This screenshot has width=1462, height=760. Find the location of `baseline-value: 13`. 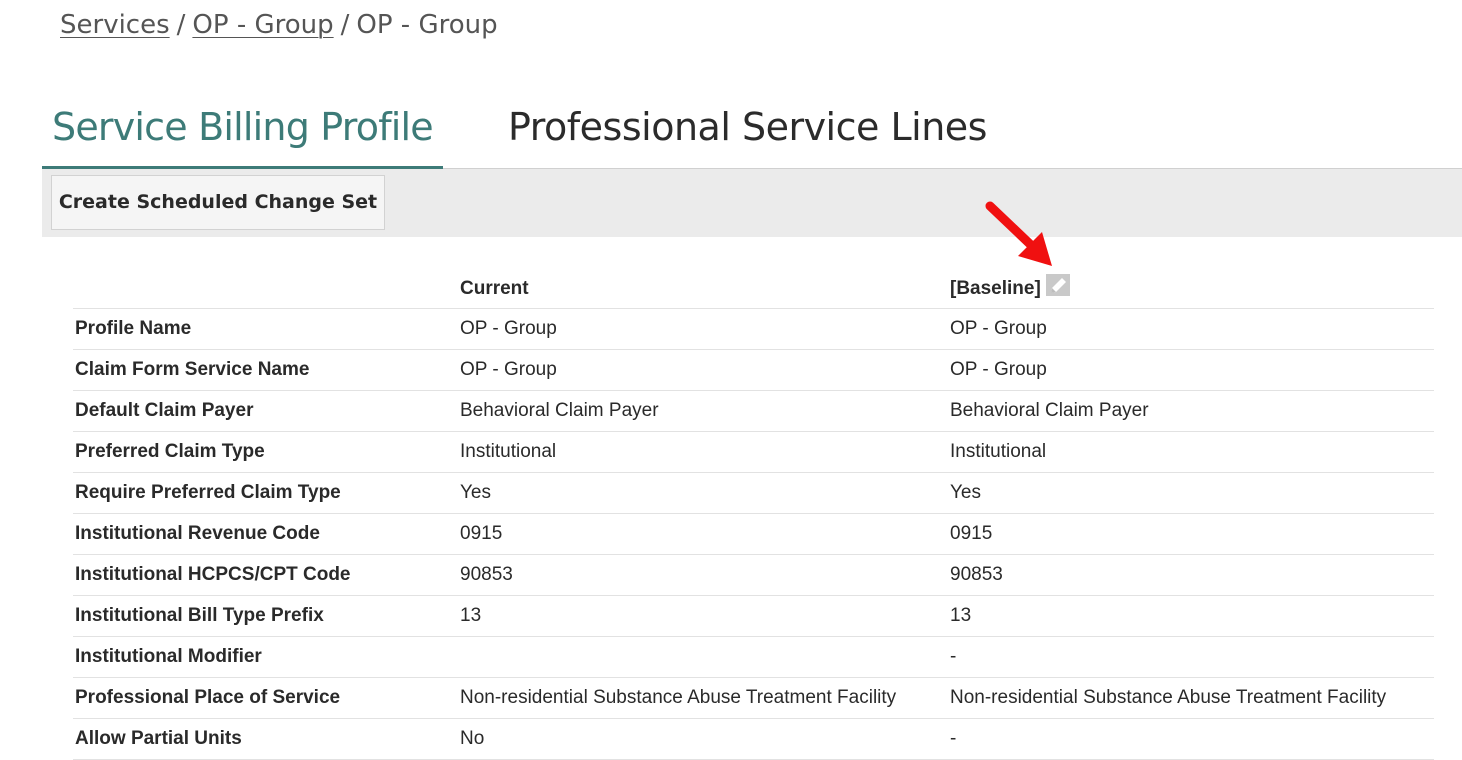

baseline-value: 13 is located at coordinates (1191, 616).